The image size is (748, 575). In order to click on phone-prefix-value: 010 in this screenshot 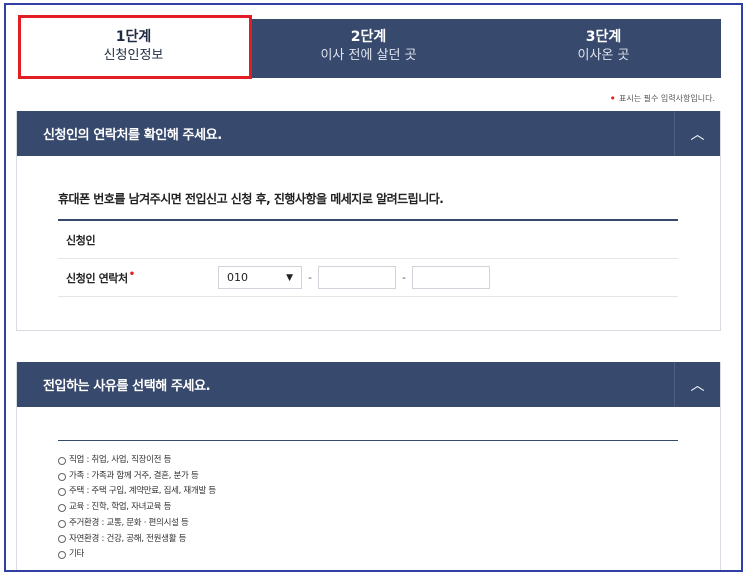, I will do `click(237, 277)`.